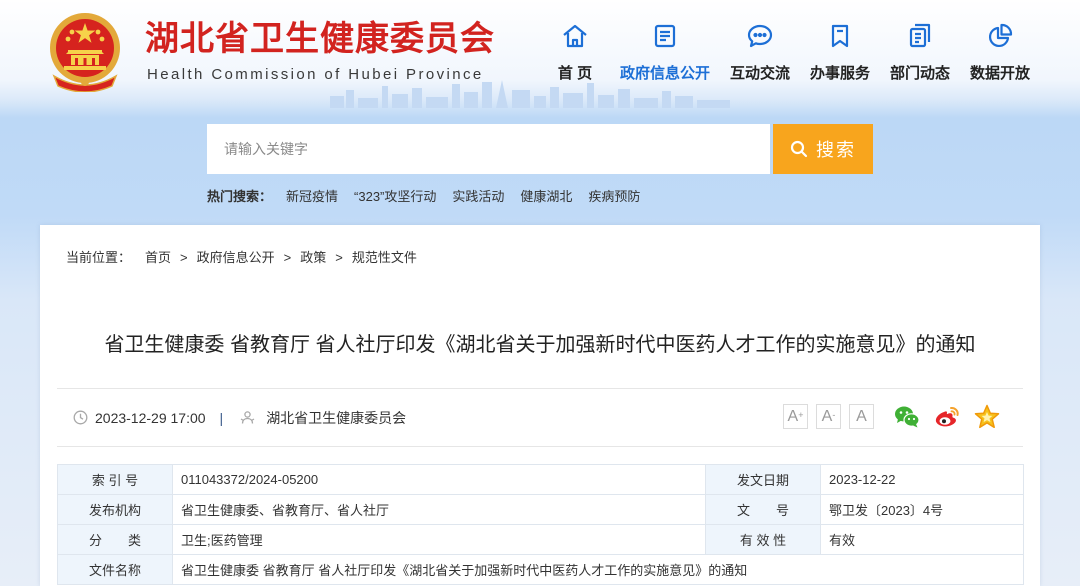 The image size is (1080, 586). I want to click on index-number-label: 索 引 号, so click(115, 479).